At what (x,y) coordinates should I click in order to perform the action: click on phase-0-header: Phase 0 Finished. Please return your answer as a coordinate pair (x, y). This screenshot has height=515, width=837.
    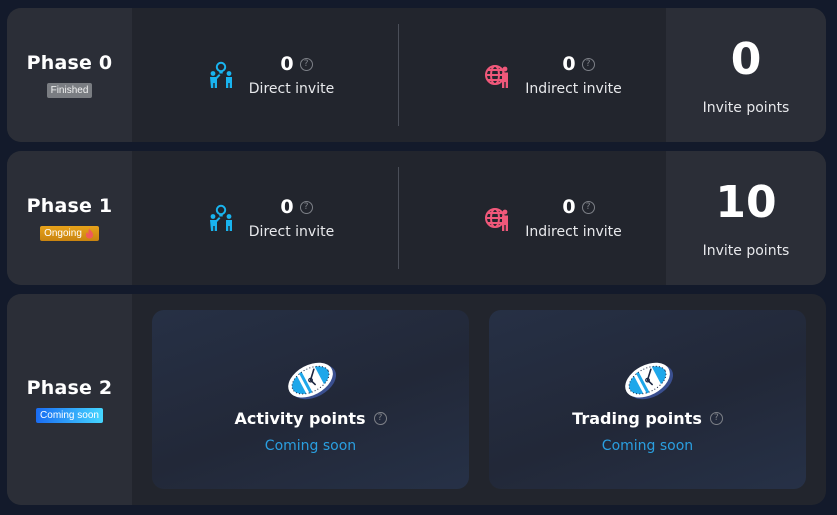
    Looking at the image, I should click on (69, 75).